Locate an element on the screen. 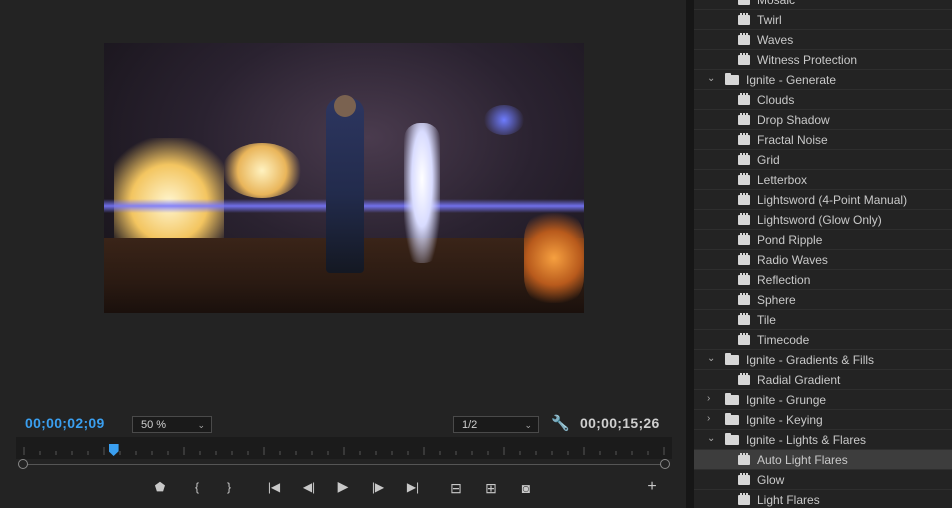 The width and height of the screenshot is (952, 508). extract-button: ⊞ is located at coordinates (491, 488).